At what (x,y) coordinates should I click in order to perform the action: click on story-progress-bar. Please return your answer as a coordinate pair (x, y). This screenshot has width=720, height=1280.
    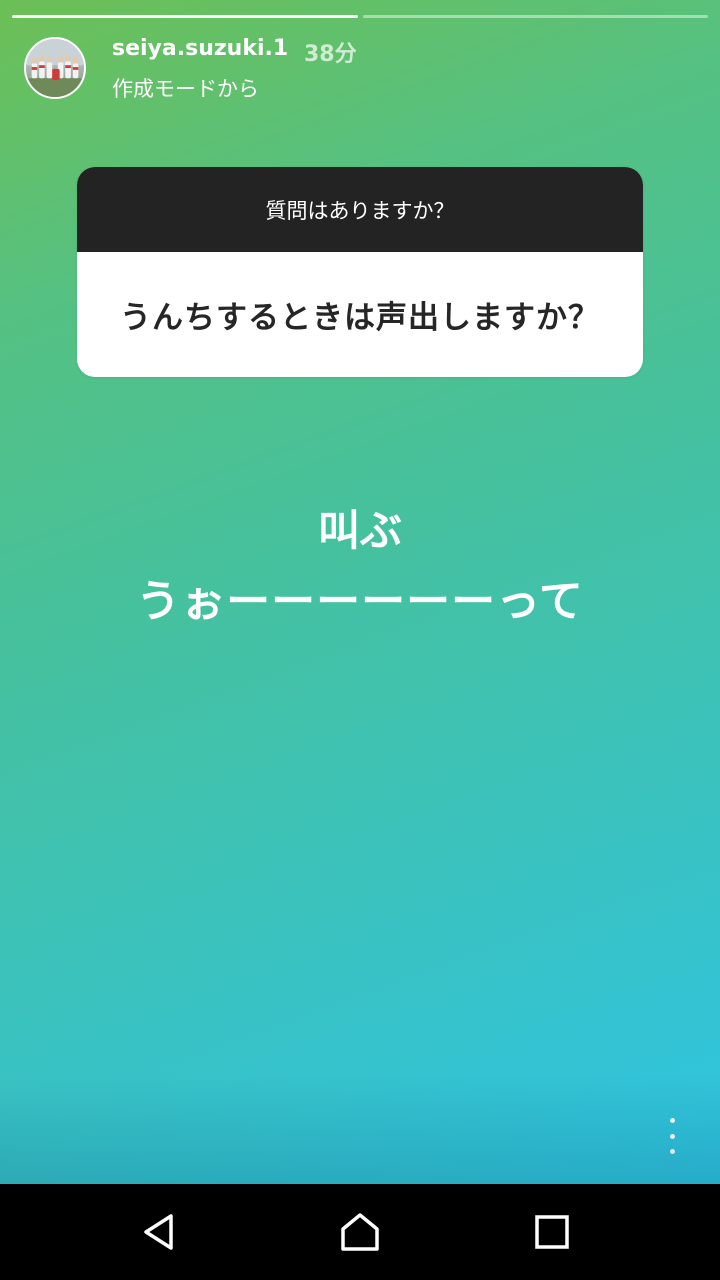
    Looking at the image, I should click on (360, 16).